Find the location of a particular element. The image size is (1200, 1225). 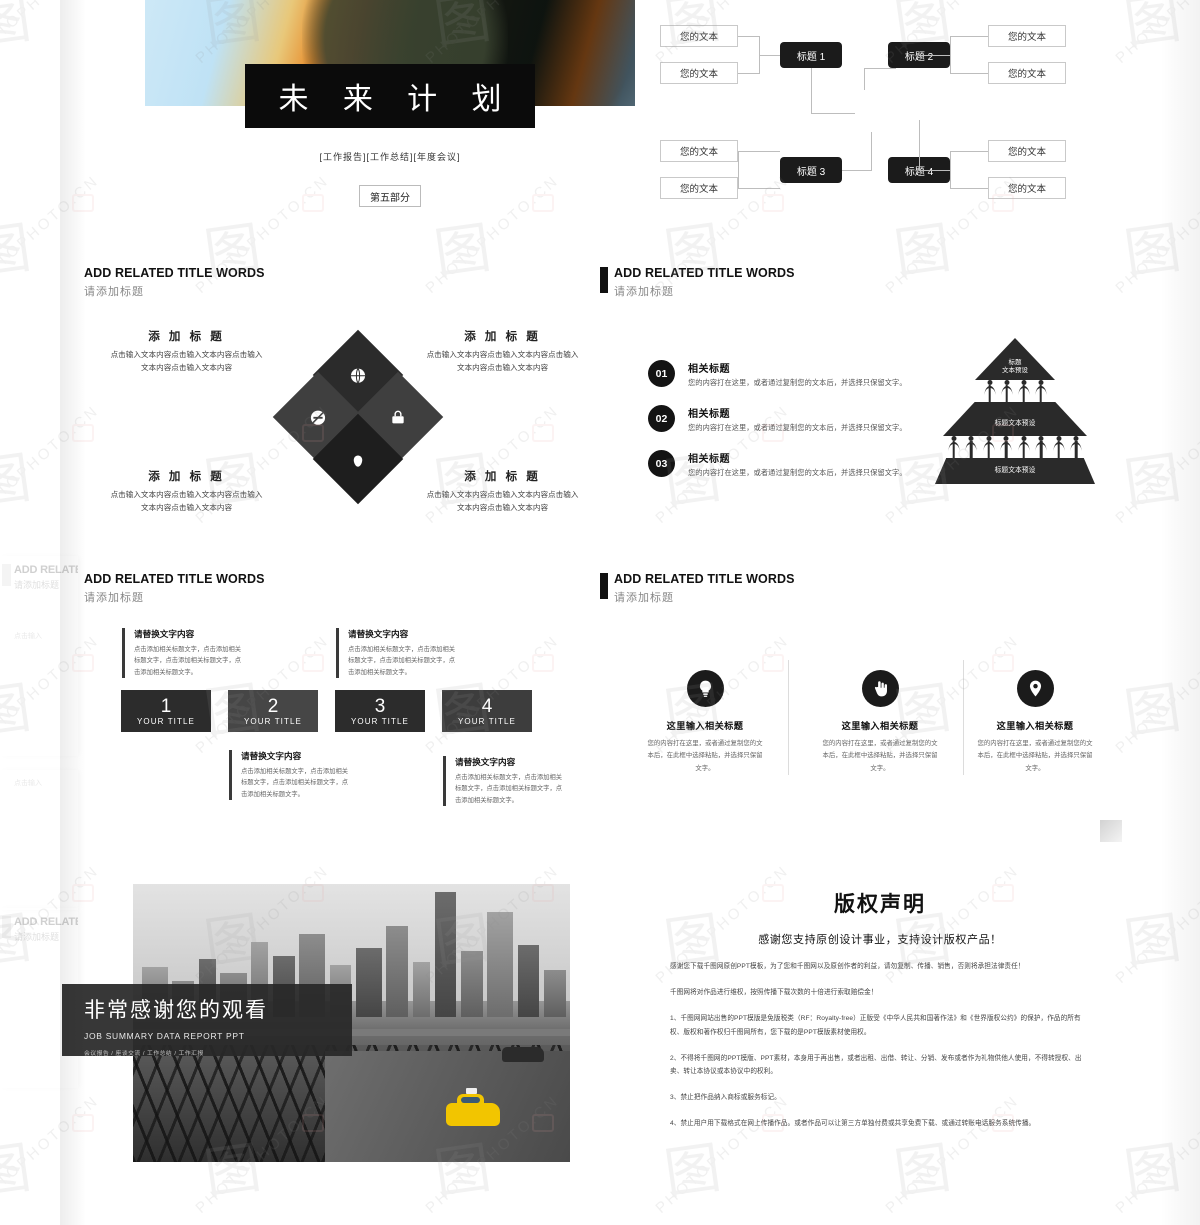

org-leaf-4: 您的文本 is located at coordinates (1027, 73).